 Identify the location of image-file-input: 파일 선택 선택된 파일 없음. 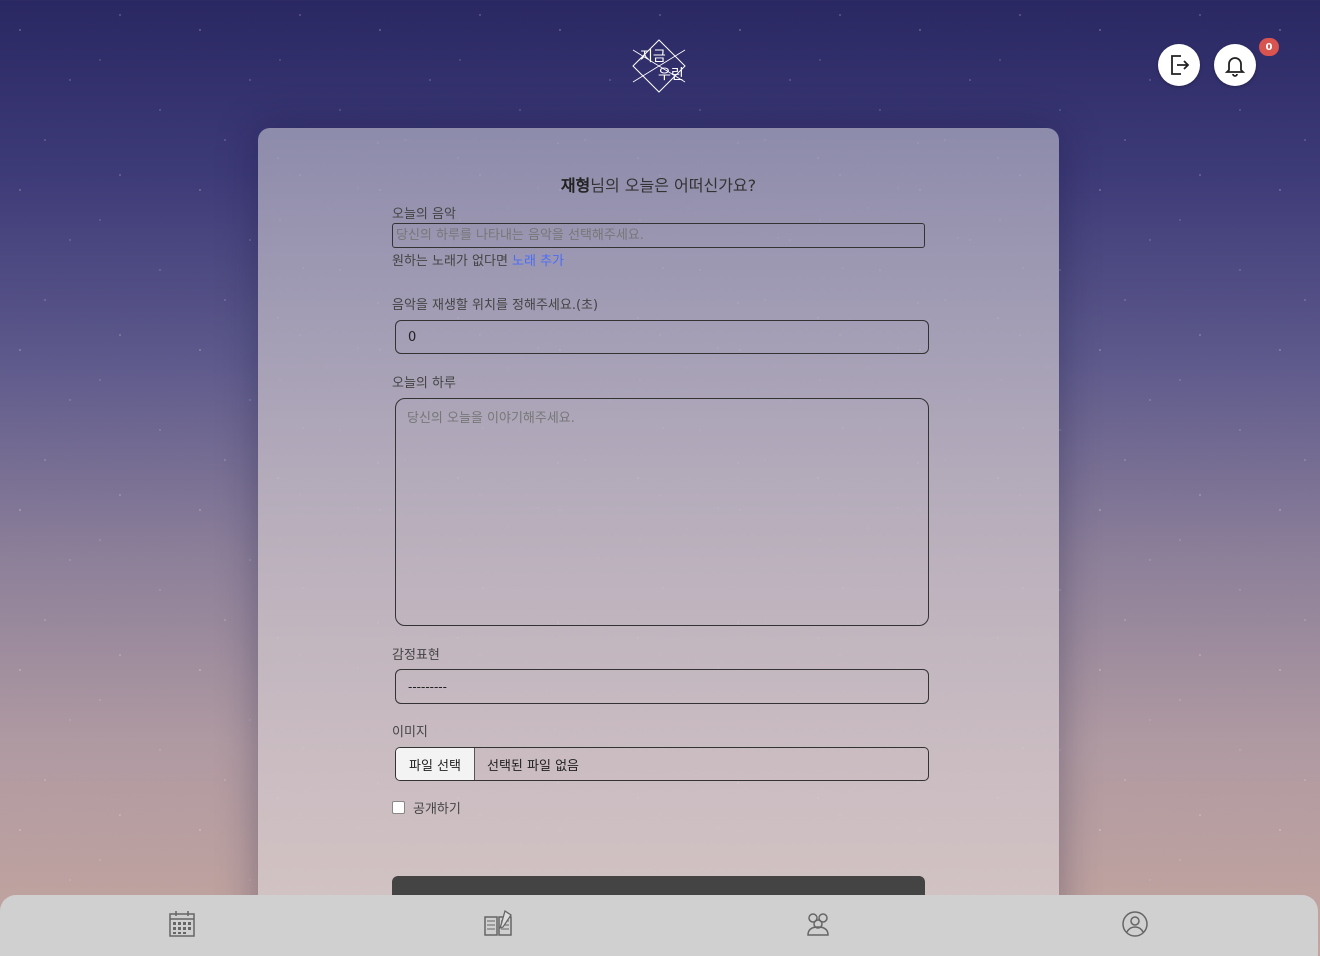
(662, 764).